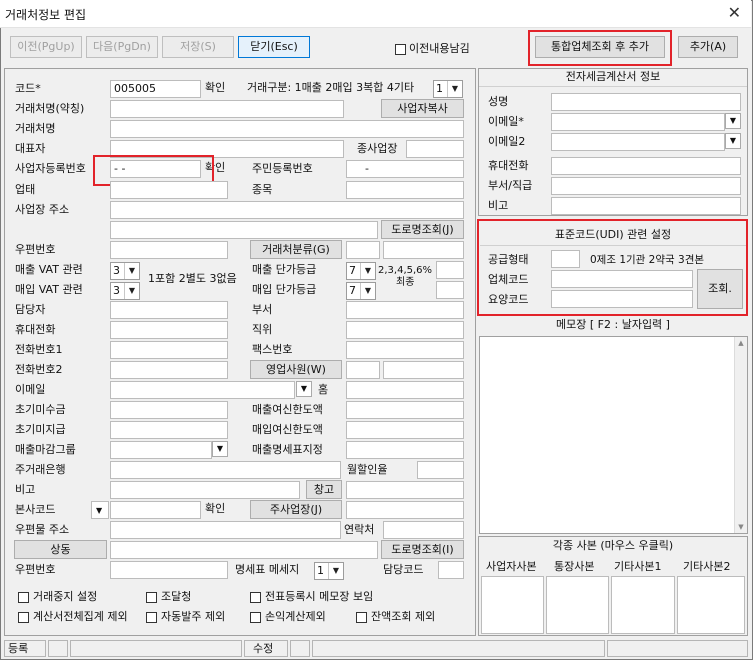  Describe the element at coordinates (205, 490) in the screenshot. I see `note-input` at that location.